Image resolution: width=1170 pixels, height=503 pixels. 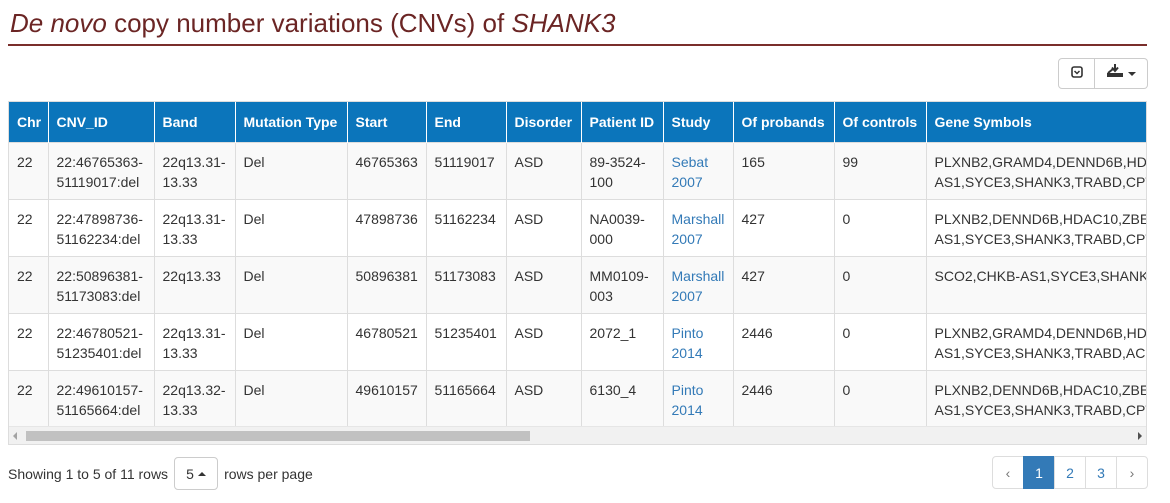 I want to click on cell-cnv-id: 22:47898736-51162234:del, so click(x=101, y=228).